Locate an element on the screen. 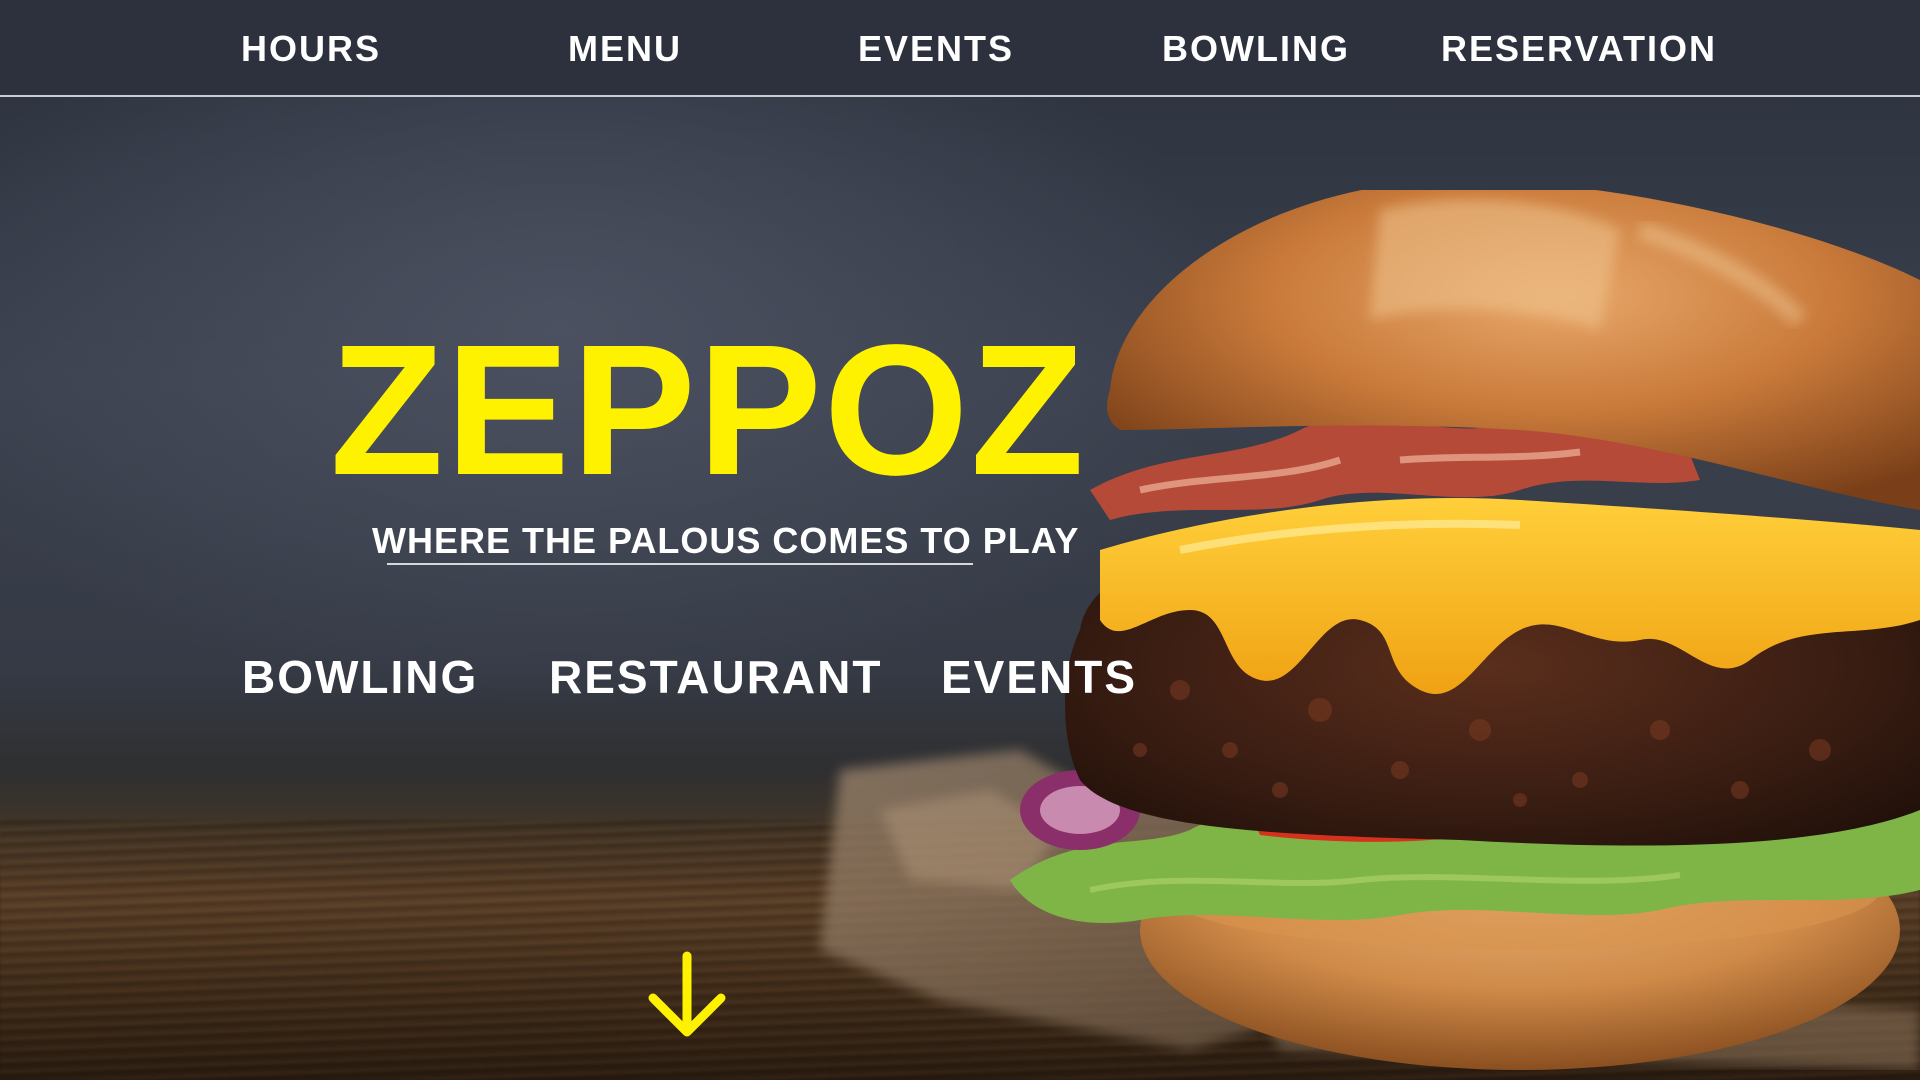  tagline-underline is located at coordinates (680, 564).